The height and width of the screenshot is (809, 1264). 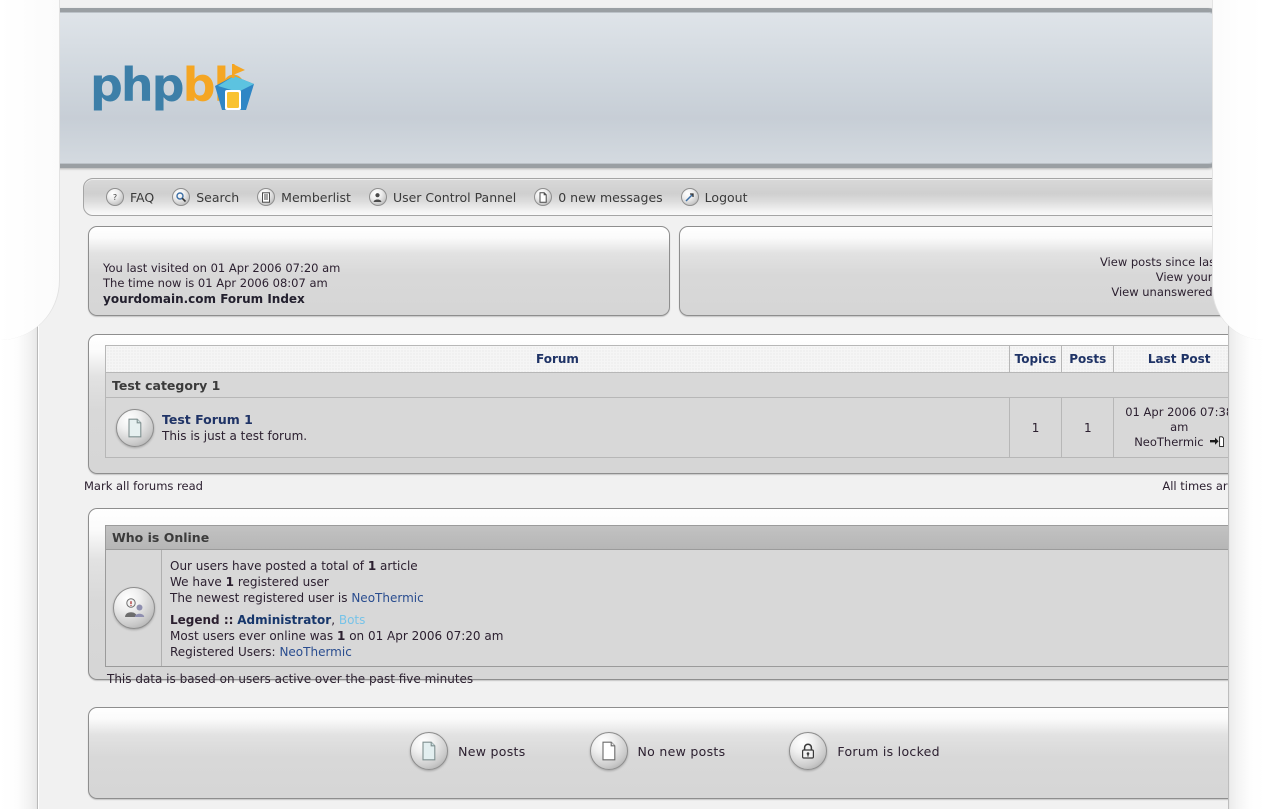 I want to click on mark-all-forums-read-link: Mark all forums read, so click(x=143, y=486).